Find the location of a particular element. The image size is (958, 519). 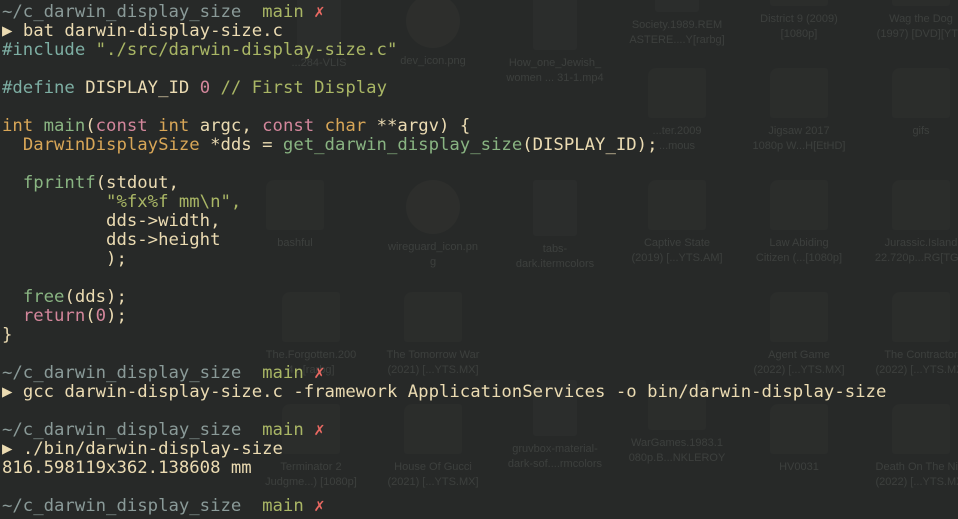

call-name: fprintf is located at coordinates (59, 183).